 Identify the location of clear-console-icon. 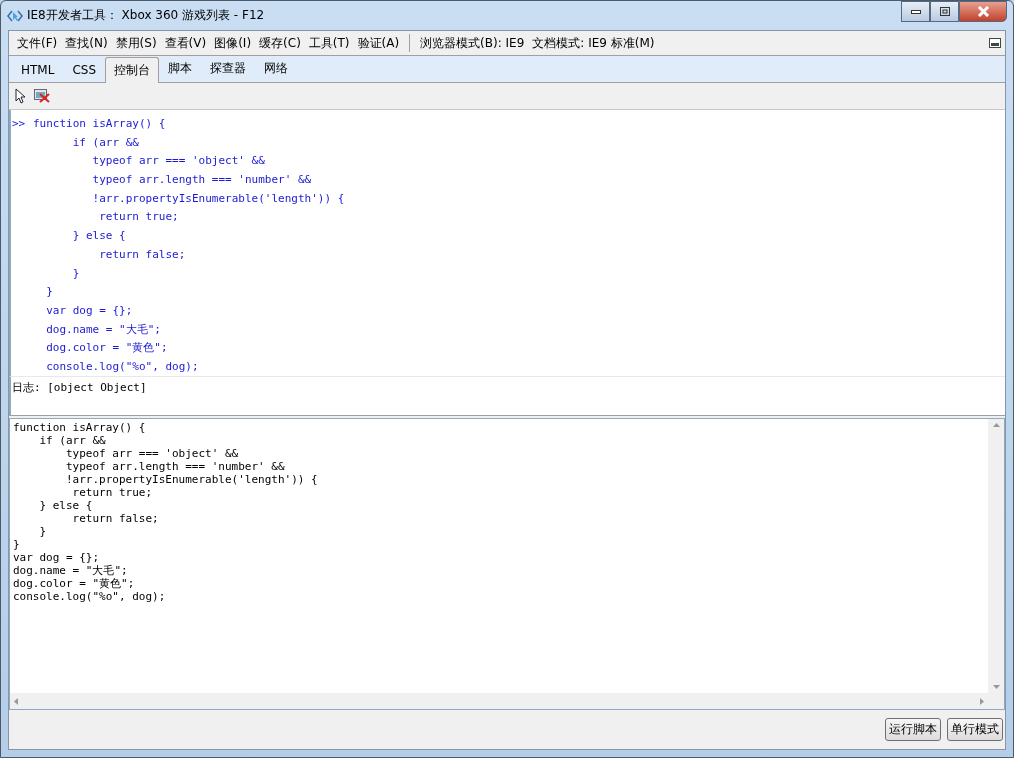
(42, 96).